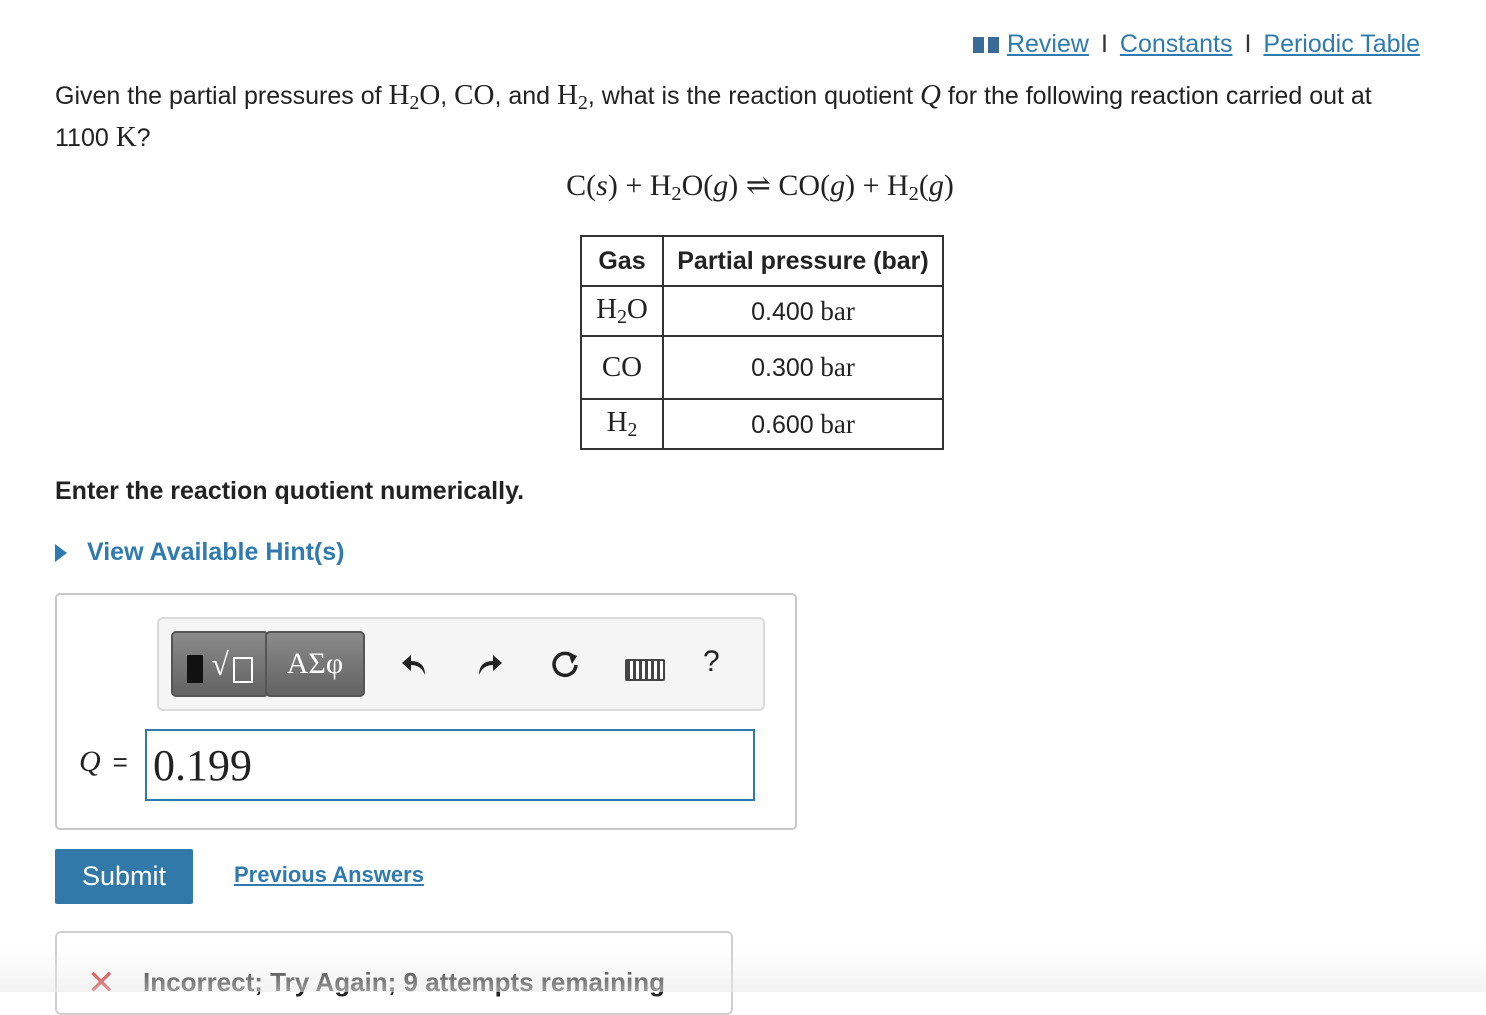  Describe the element at coordinates (803, 424) in the screenshot. I see `pressure-cell: 0.600 bar` at that location.